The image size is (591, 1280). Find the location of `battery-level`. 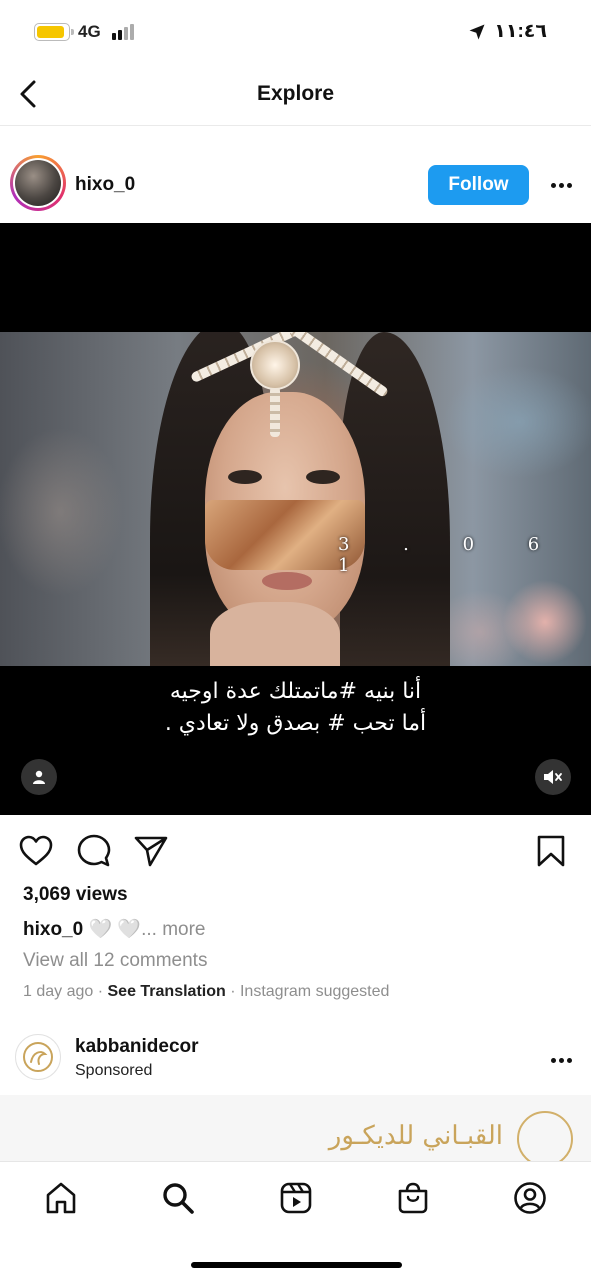

battery-level is located at coordinates (50, 32).